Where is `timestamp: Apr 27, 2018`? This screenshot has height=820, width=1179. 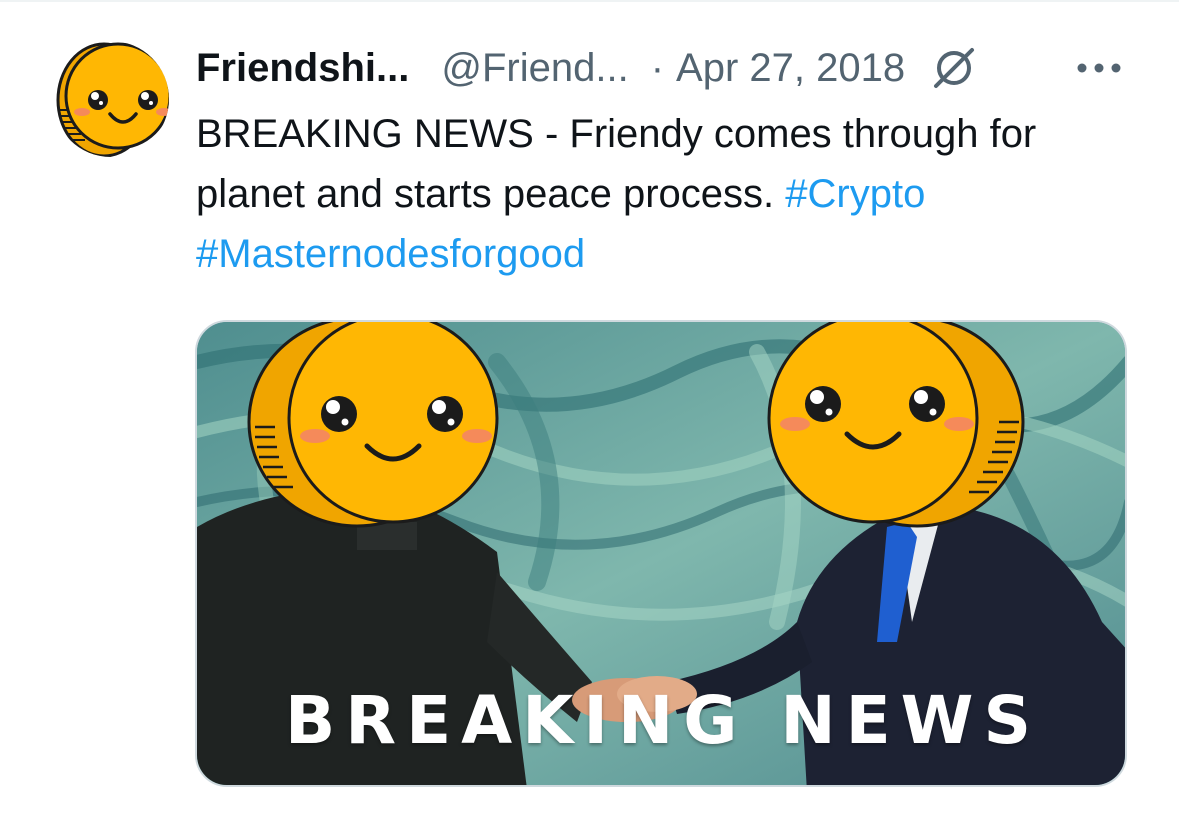 timestamp: Apr 27, 2018 is located at coordinates (790, 68).